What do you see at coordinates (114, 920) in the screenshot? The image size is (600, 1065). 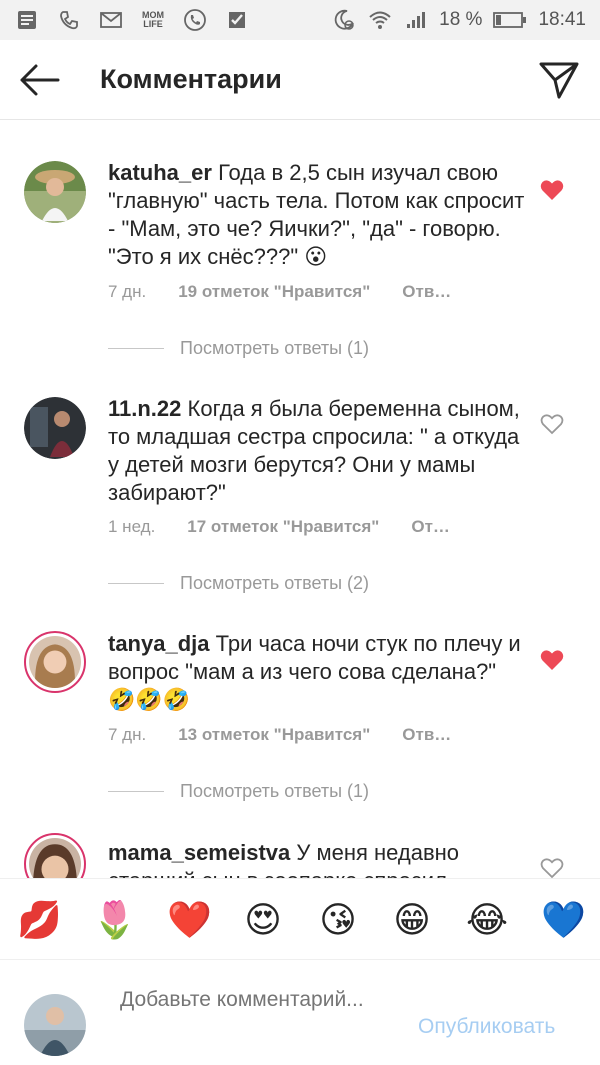 I see `emoji-tulip: 🌷` at bounding box center [114, 920].